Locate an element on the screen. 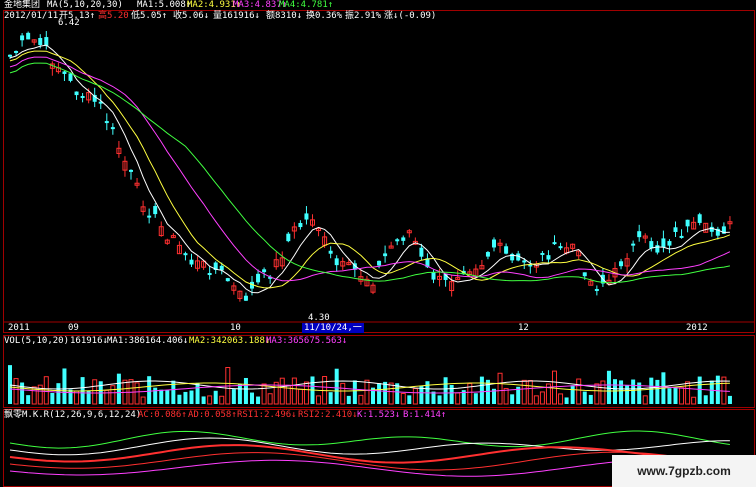 The height and width of the screenshot is (487, 756). quote-amount: 额8310↓ is located at coordinates (284, 16).